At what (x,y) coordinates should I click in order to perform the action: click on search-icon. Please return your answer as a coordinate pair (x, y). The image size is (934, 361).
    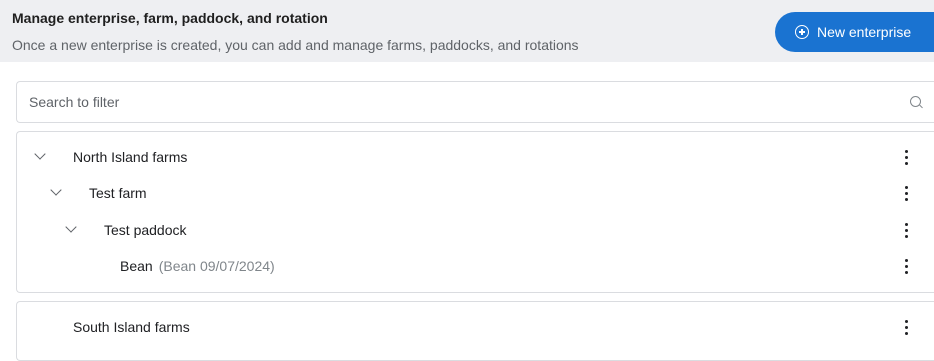
    Looking at the image, I should click on (915, 101).